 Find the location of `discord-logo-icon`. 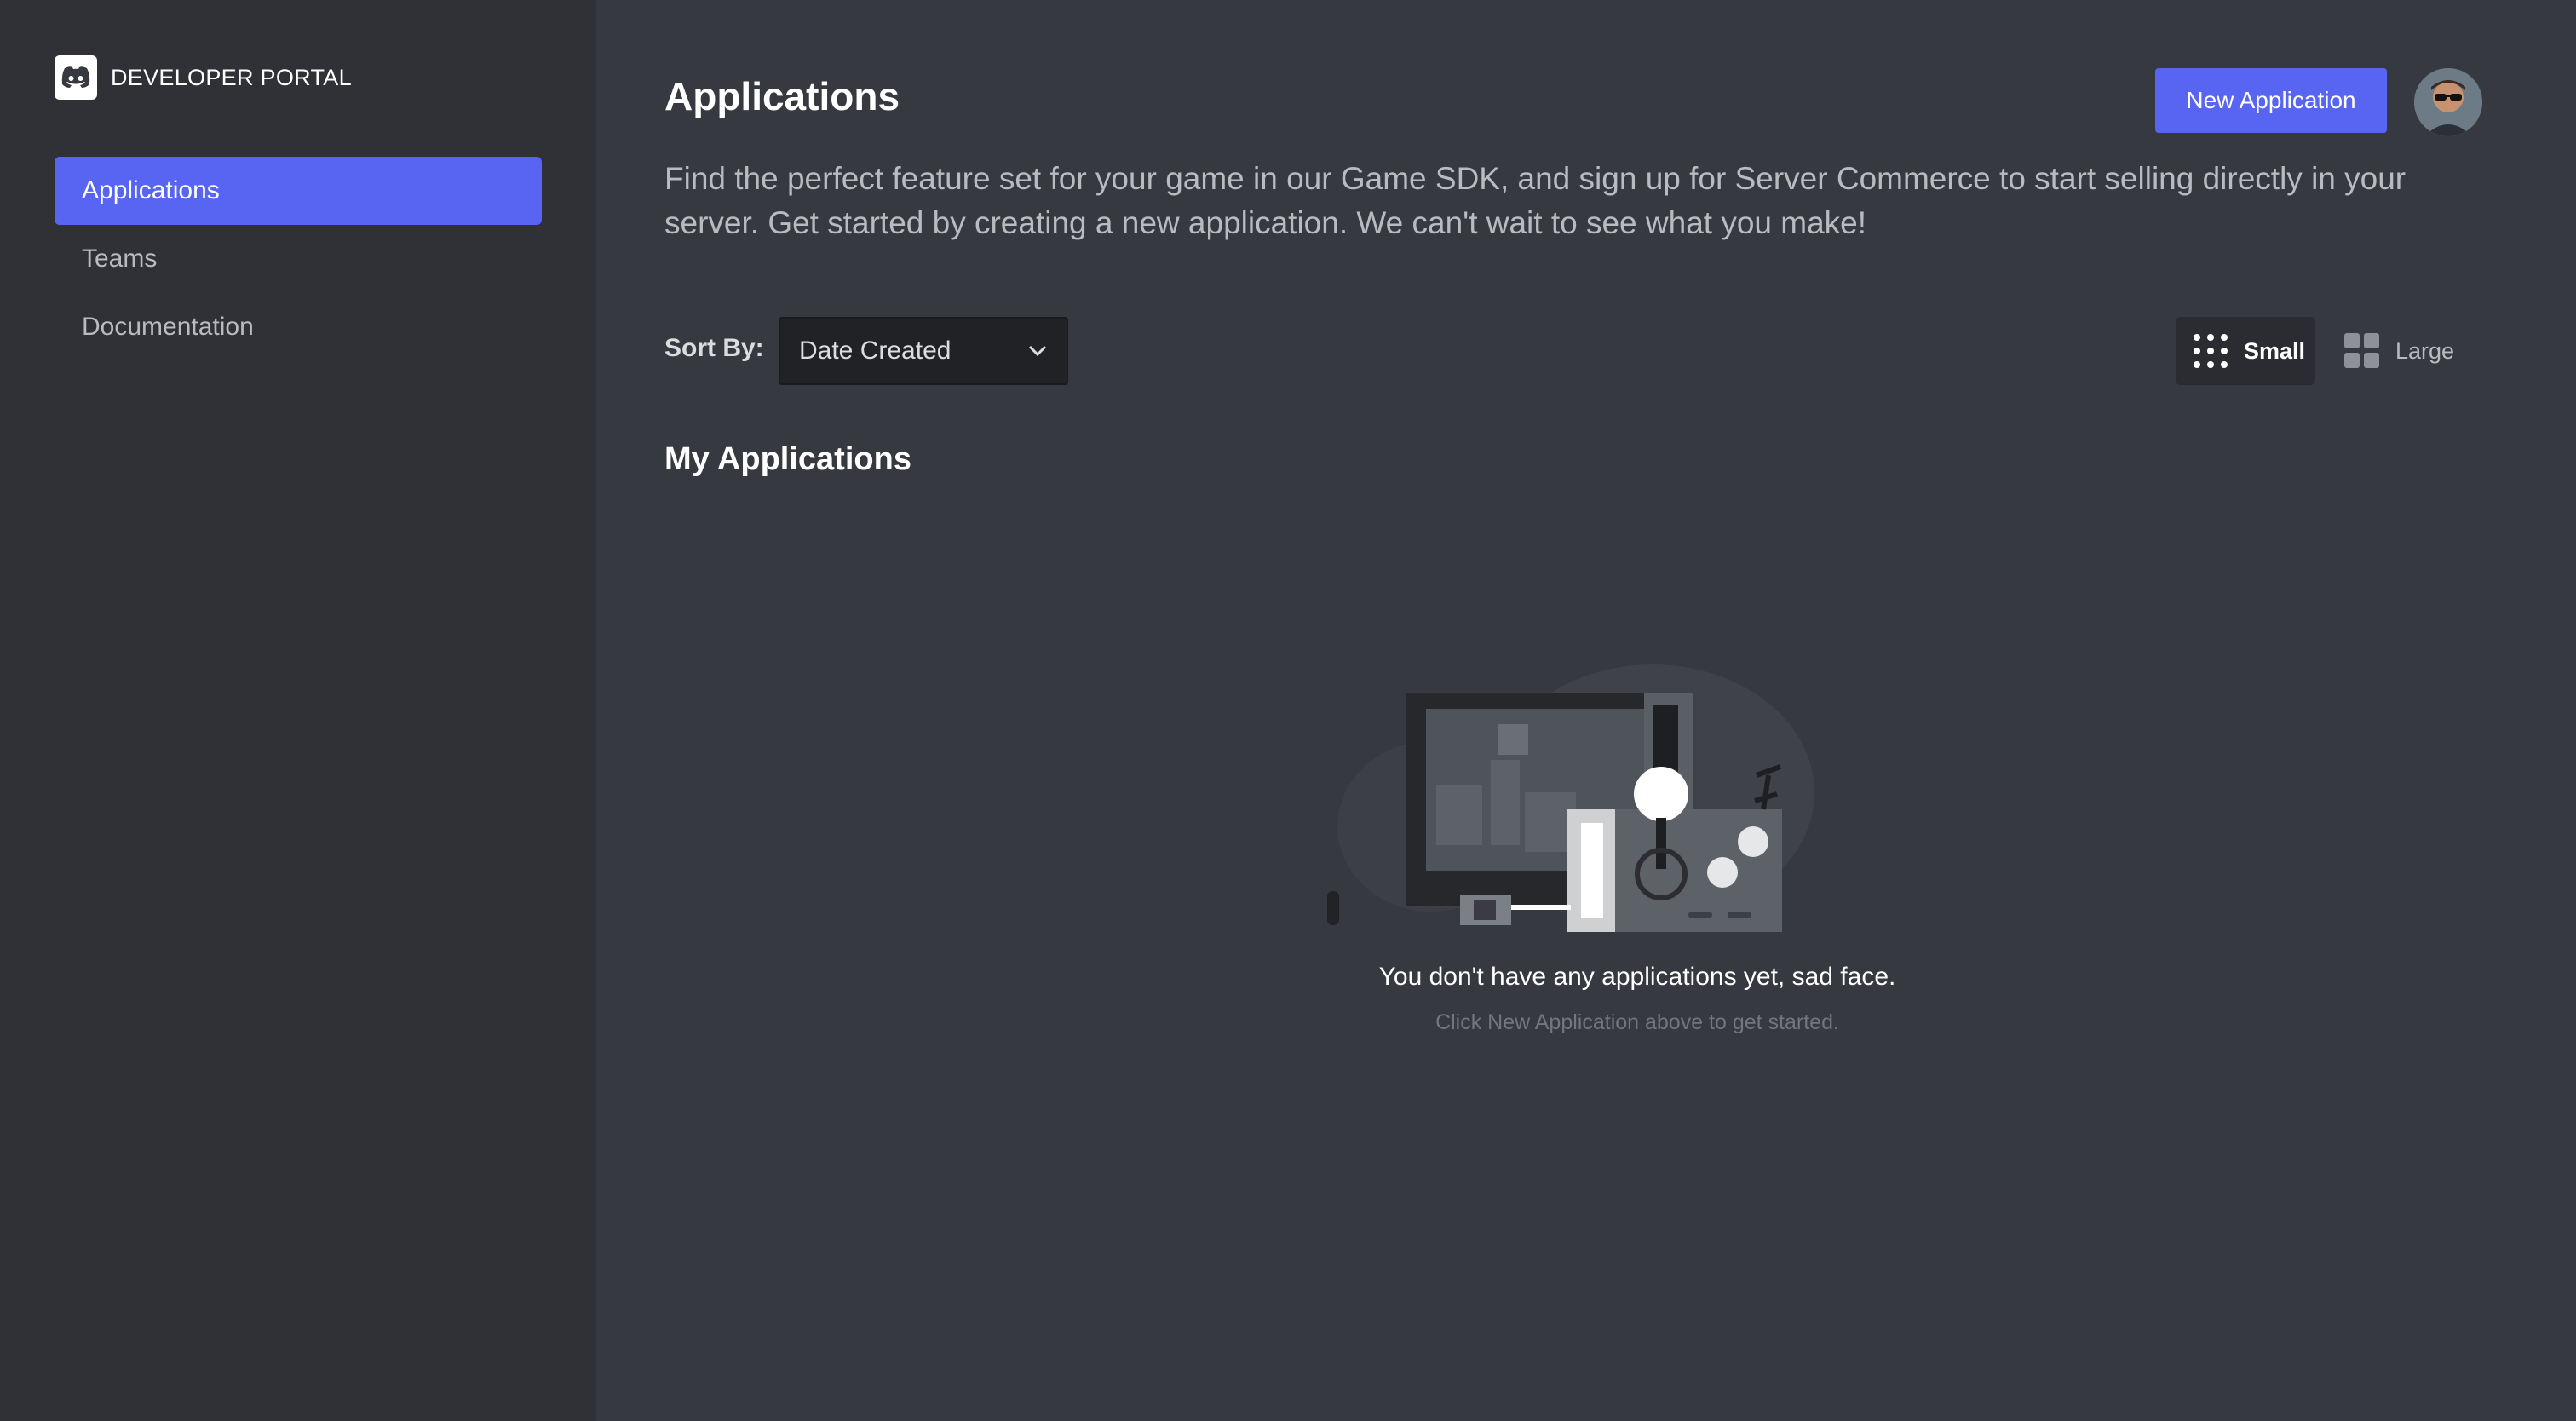

discord-logo-icon is located at coordinates (76, 77).